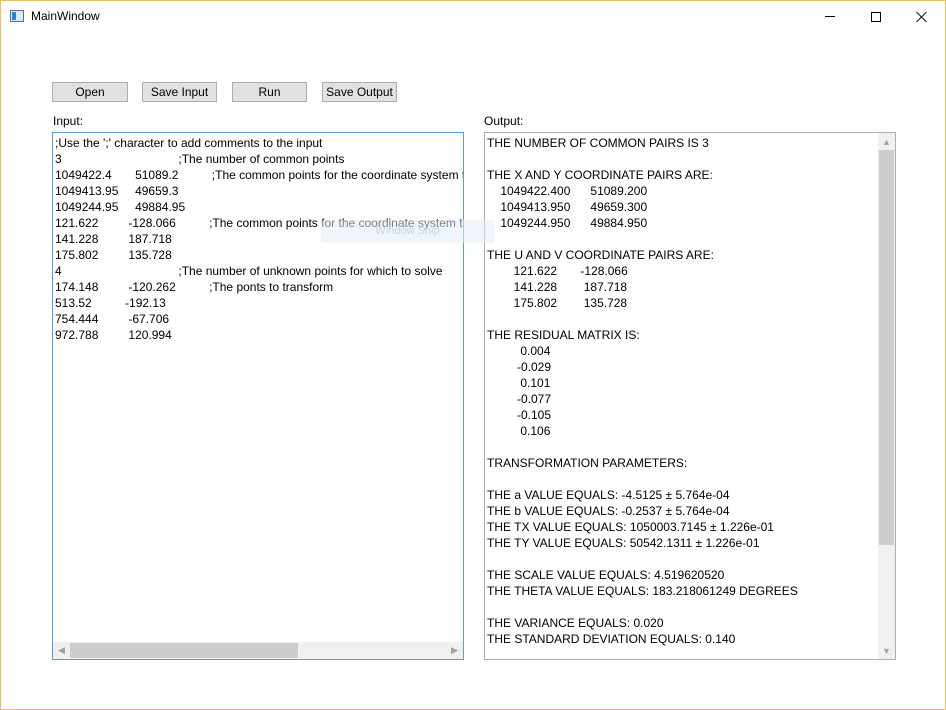 The height and width of the screenshot is (710, 946). I want to click on save-output-button: Save Output, so click(359, 92).